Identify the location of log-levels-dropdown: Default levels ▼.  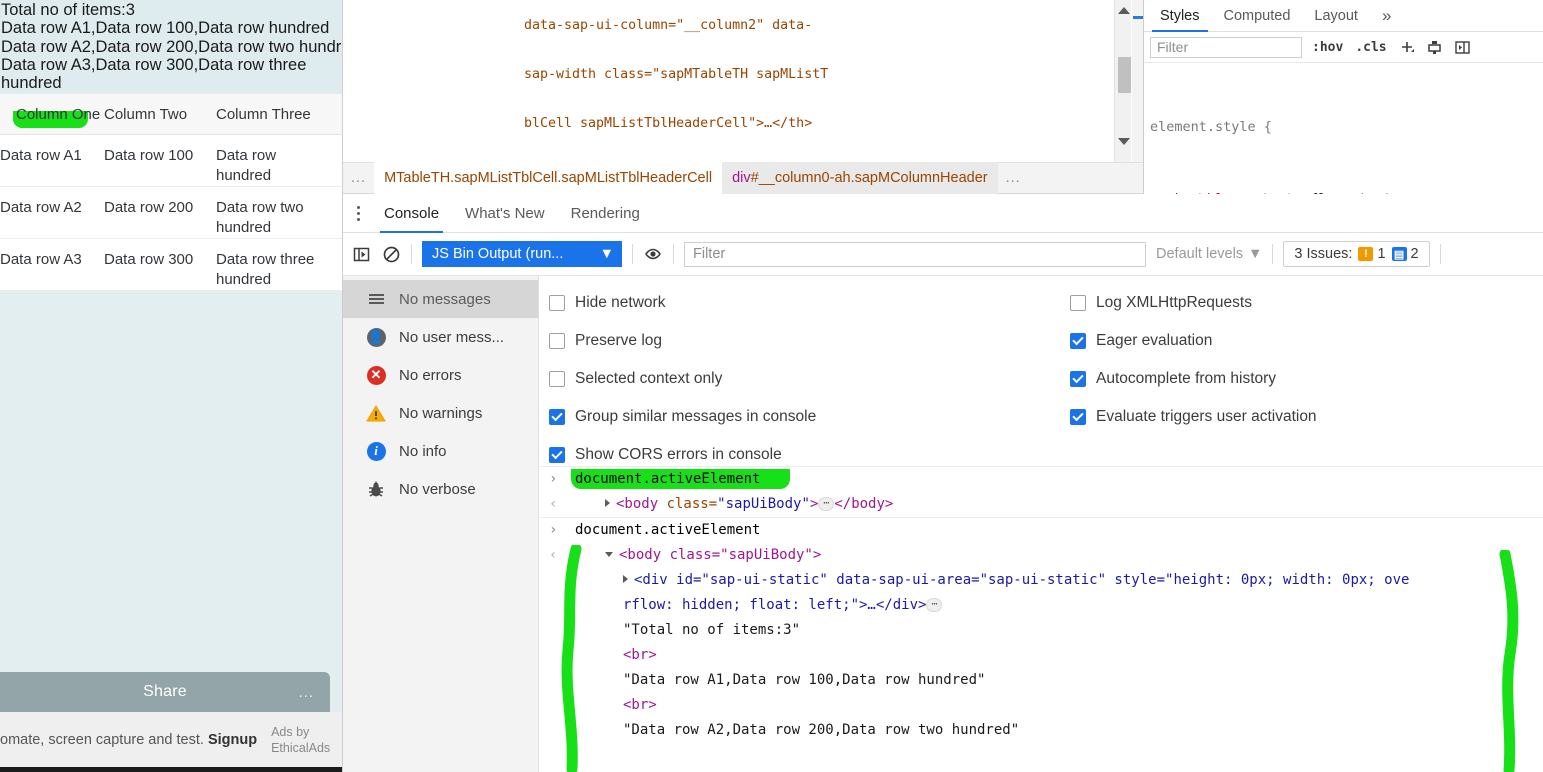
(1209, 254).